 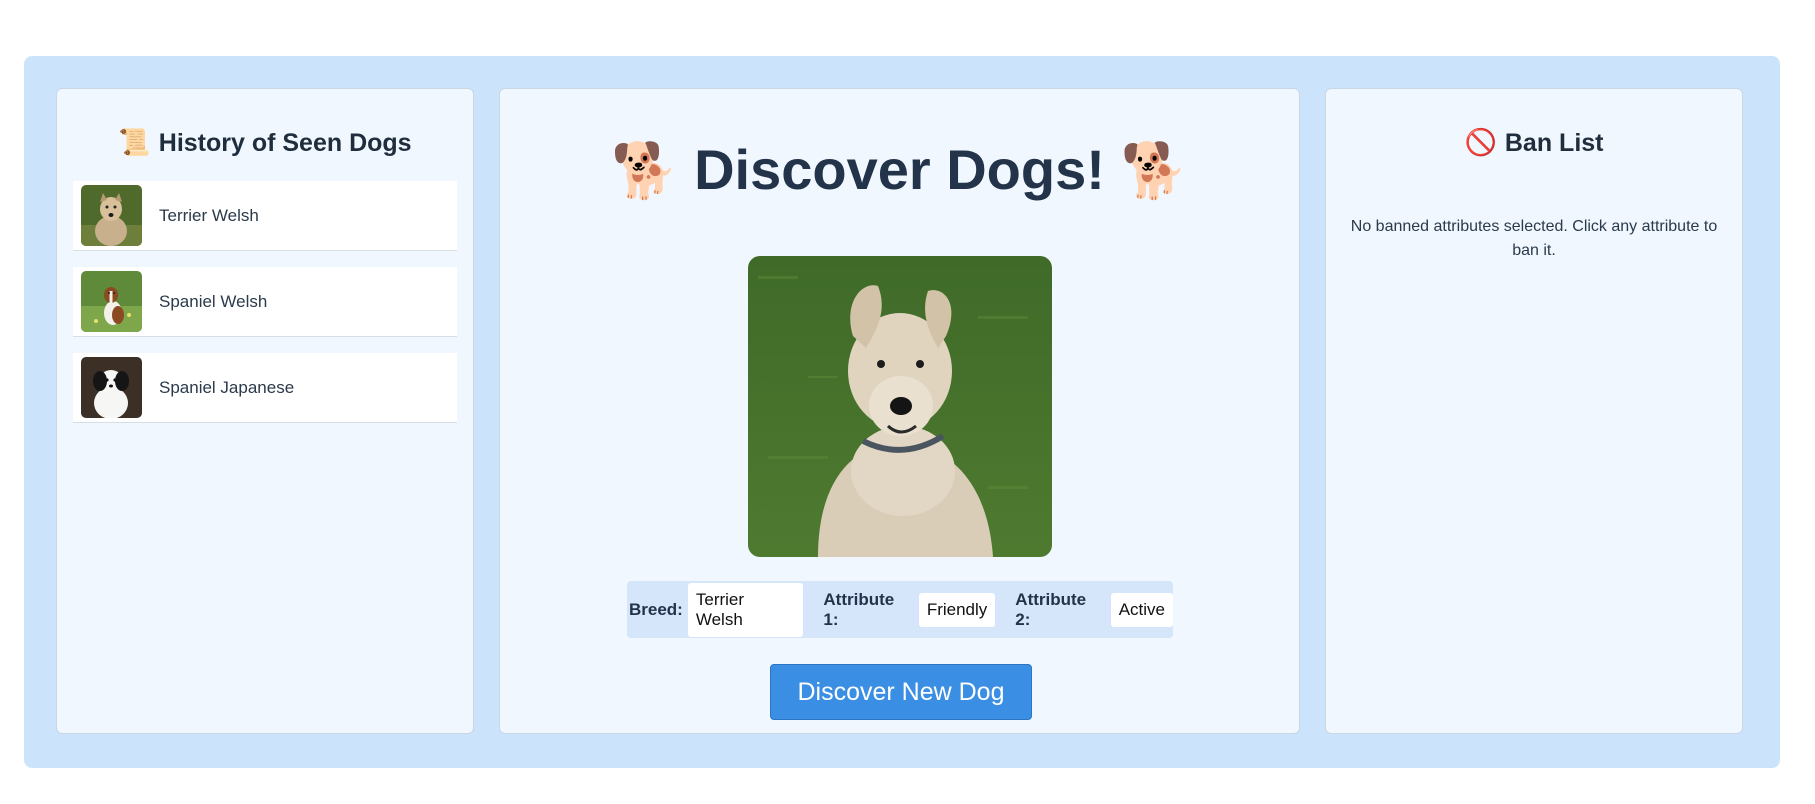 I want to click on history-title: 📜 History of Seen Dogs, so click(x=265, y=142).